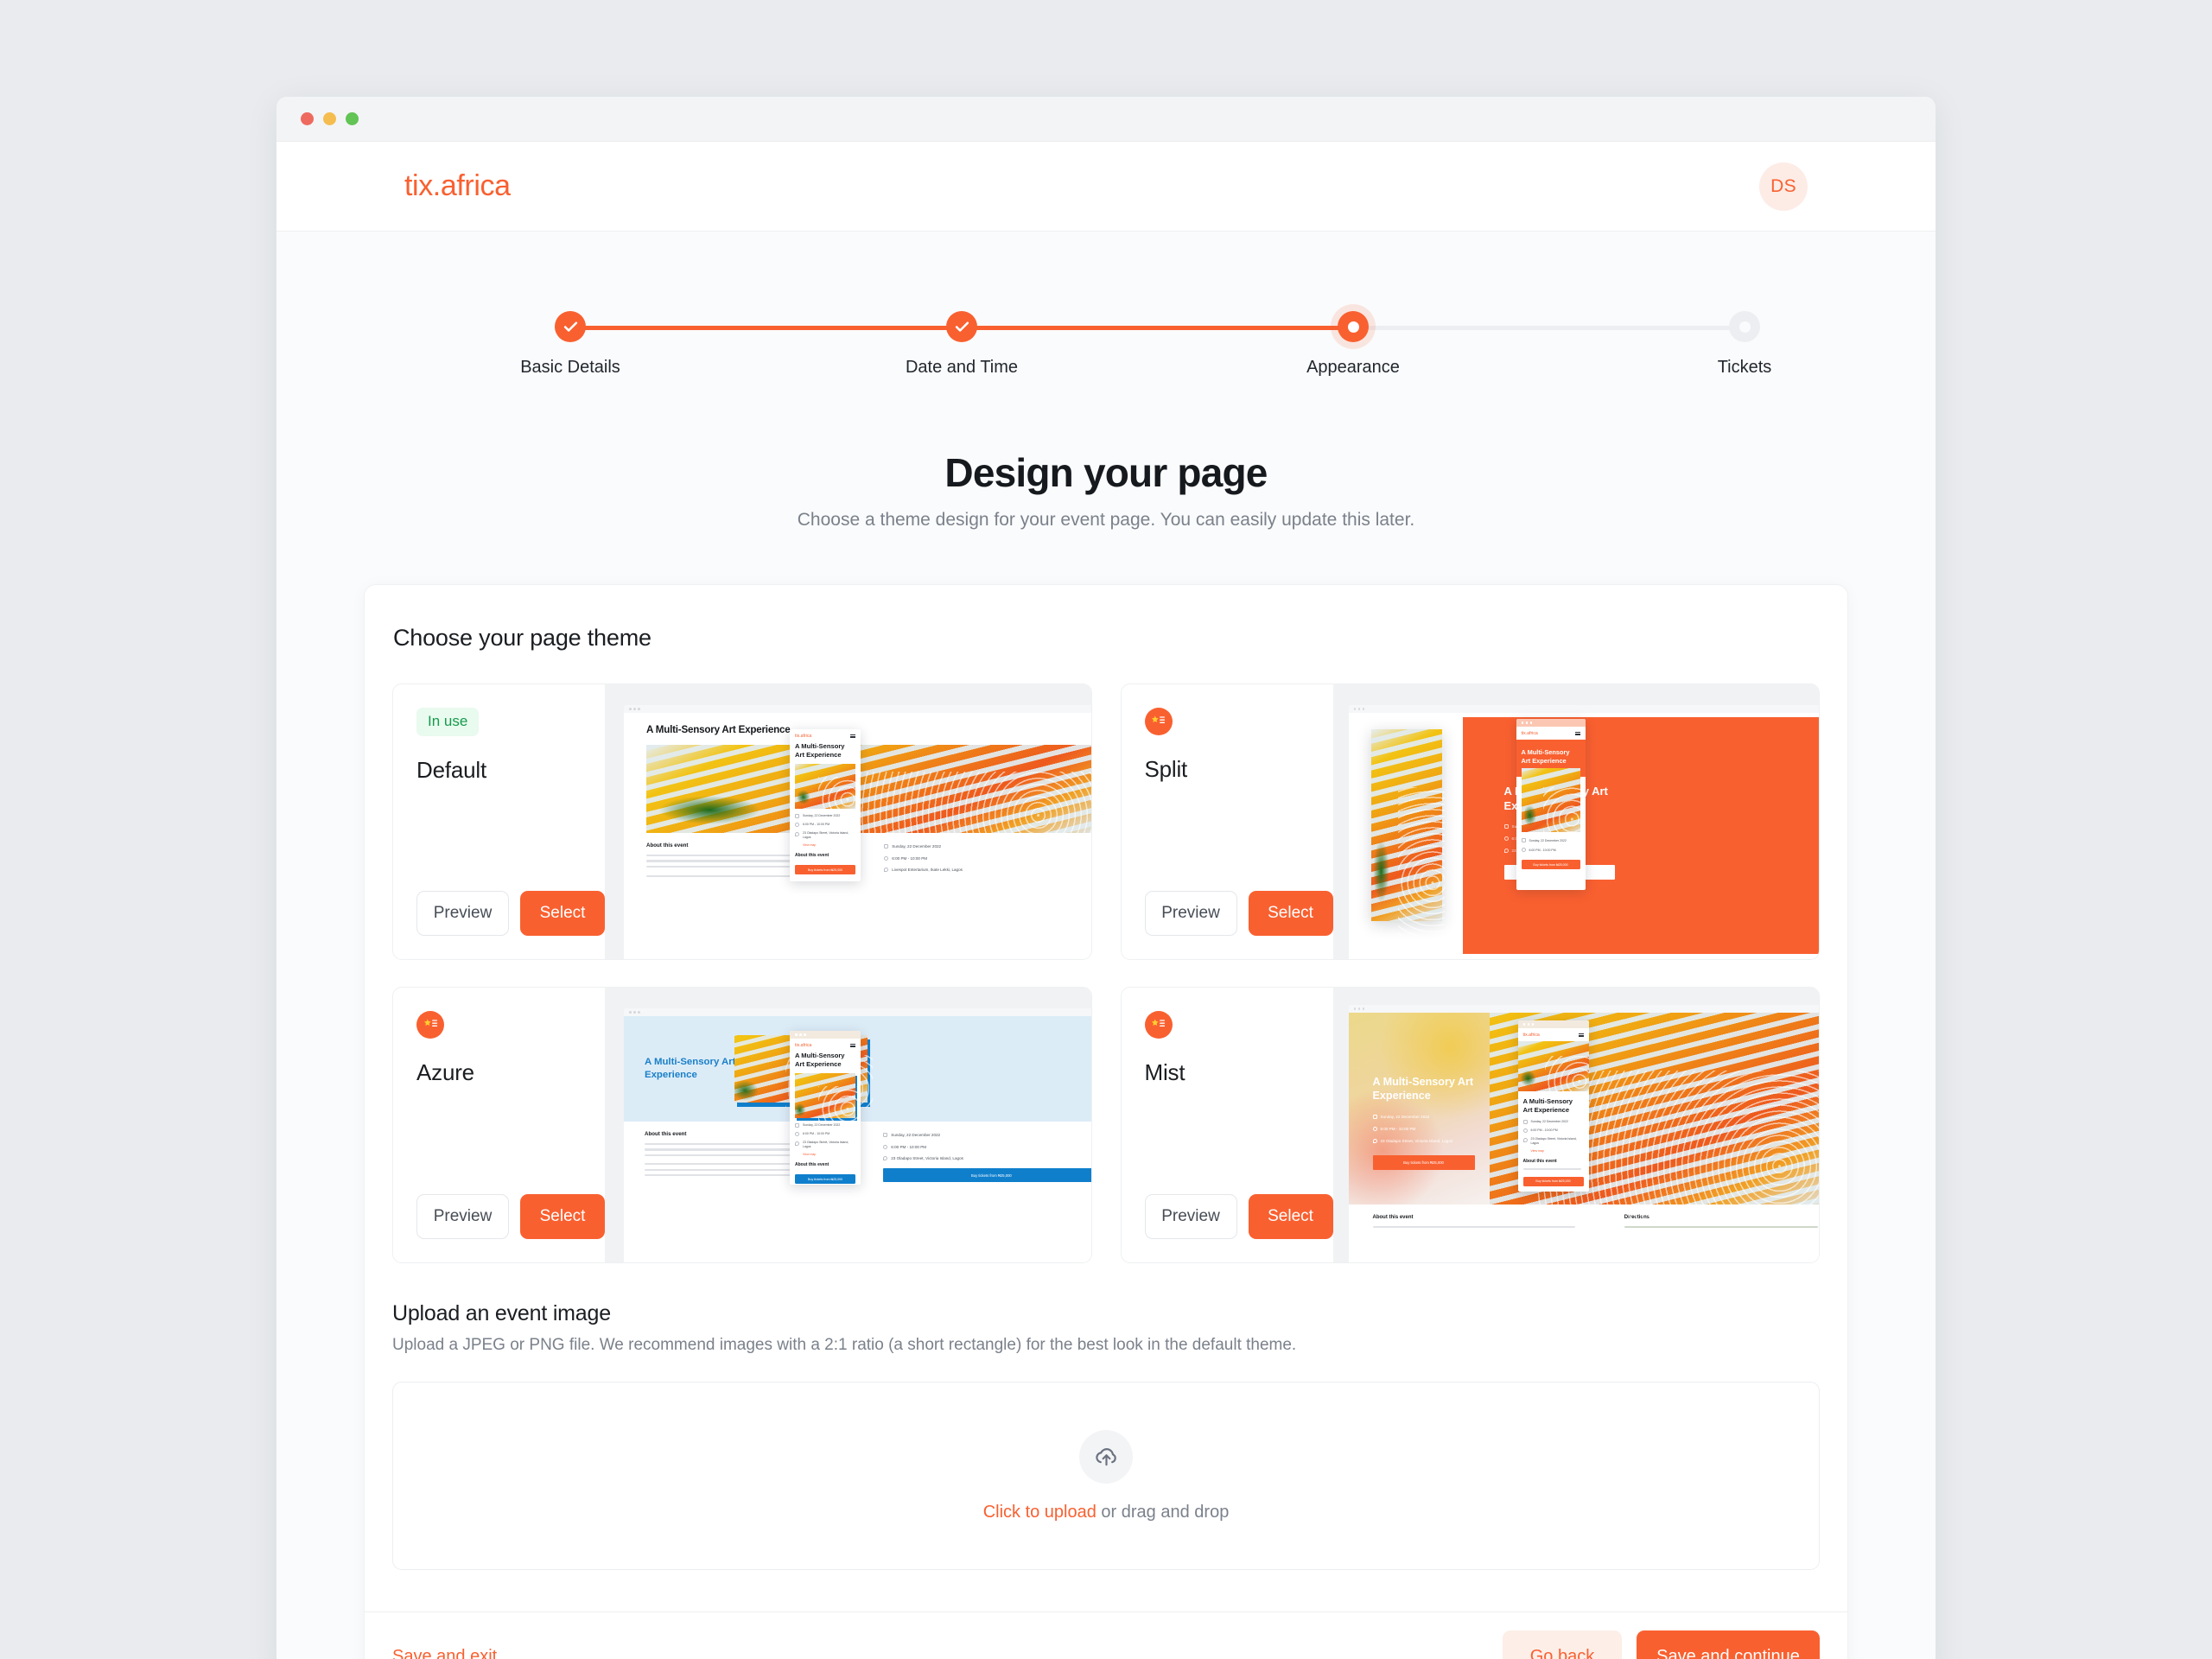  What do you see at coordinates (352, 118) in the screenshot?
I see `maximize-window-icon` at bounding box center [352, 118].